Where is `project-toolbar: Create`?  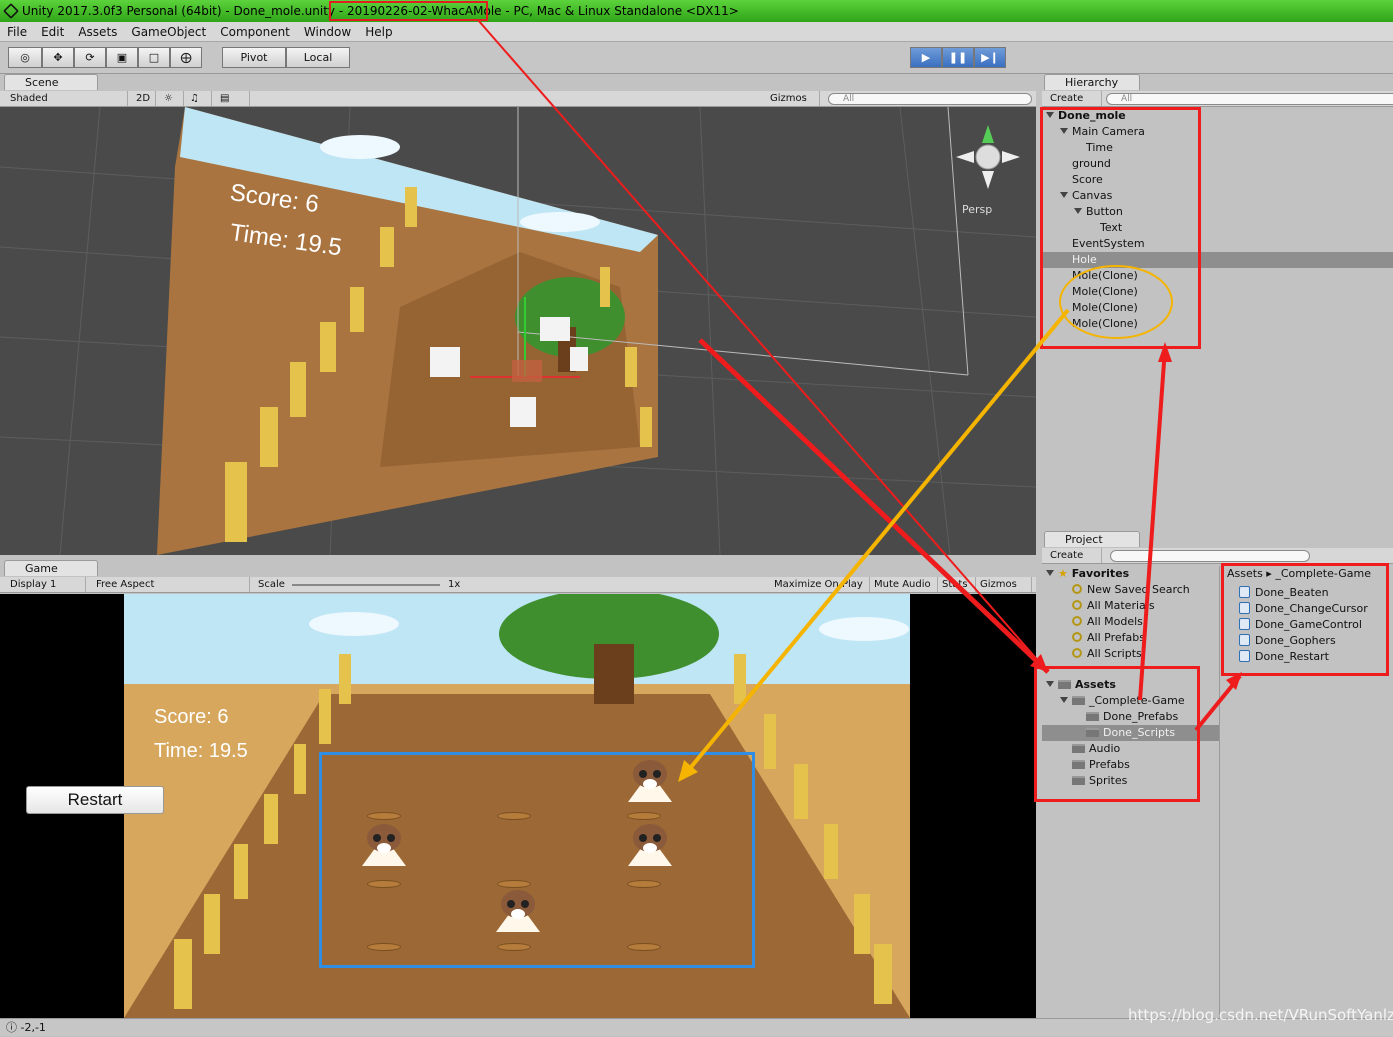
project-toolbar: Create is located at coordinates (1217, 556).